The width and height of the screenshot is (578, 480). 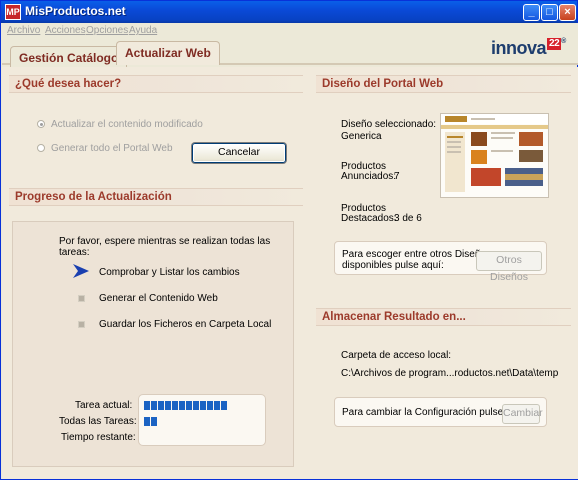 I want to click on step-guardar: Guardar los Ficheros en Carpeta Local, so click(x=185, y=324).